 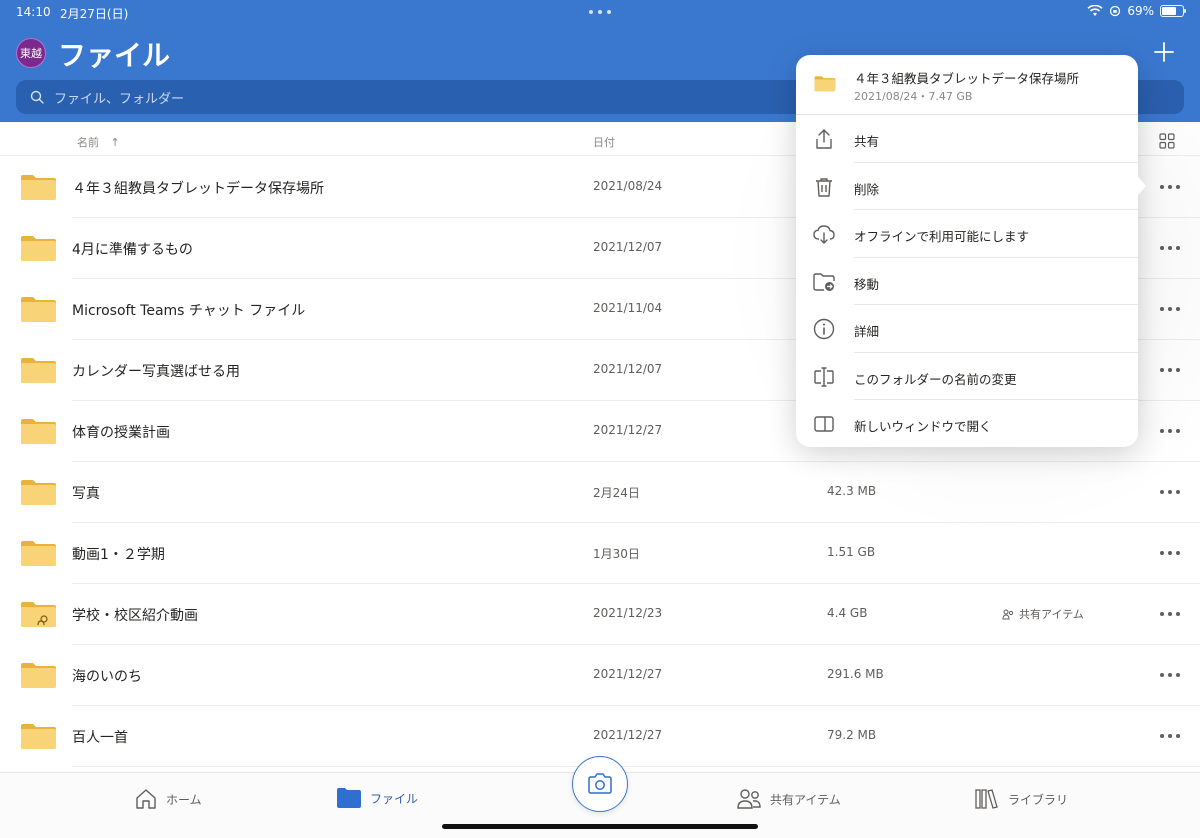 What do you see at coordinates (94, 14) in the screenshot?
I see `status-date: 2月27日(日)` at bounding box center [94, 14].